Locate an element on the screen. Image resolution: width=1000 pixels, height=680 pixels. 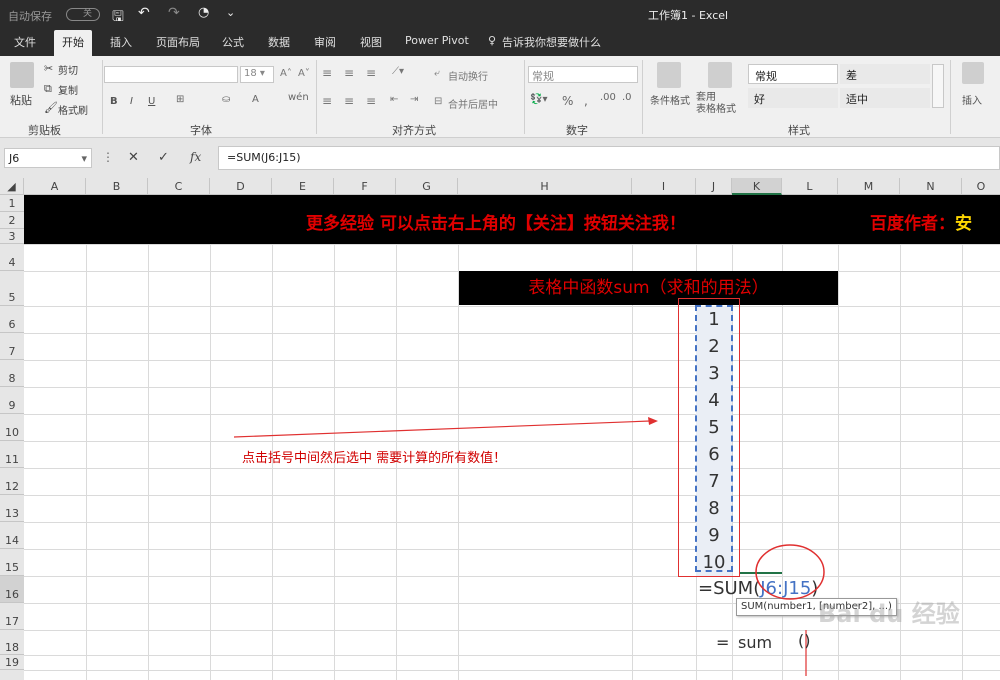
name-box: J6 ▾ is located at coordinates (48, 158).